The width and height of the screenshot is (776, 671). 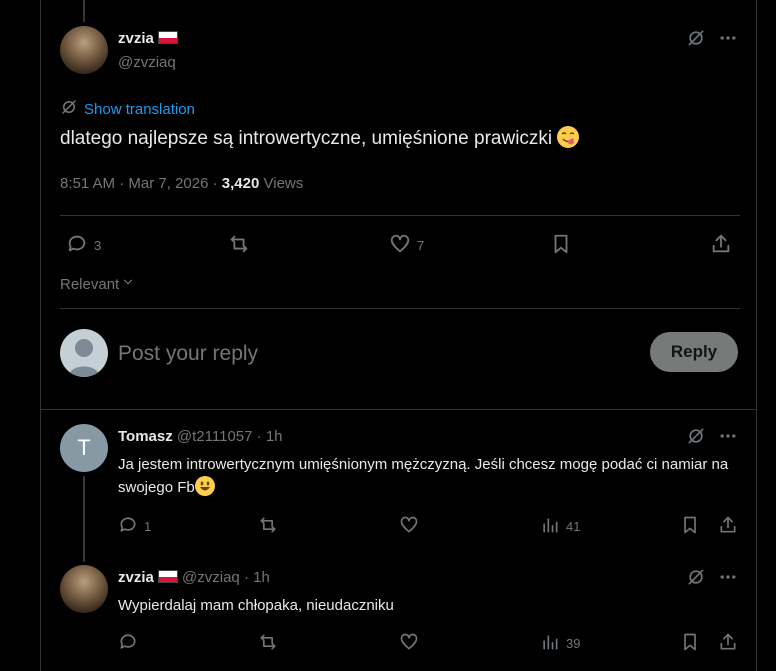 I want to click on avatar: T, so click(x=84, y=448).